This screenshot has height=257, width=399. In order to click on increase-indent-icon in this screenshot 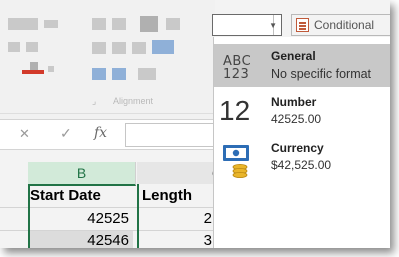, I will do `click(119, 74)`.